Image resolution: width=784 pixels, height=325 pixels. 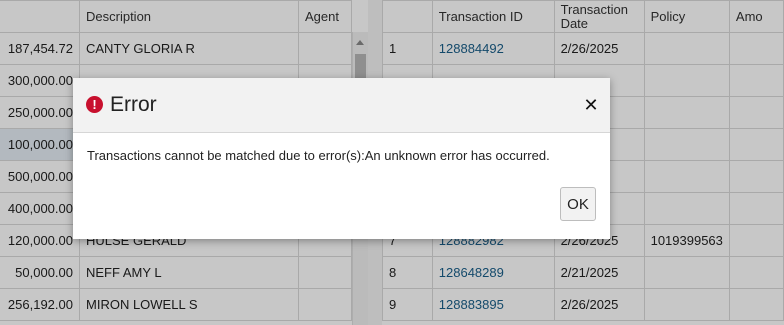 What do you see at coordinates (578, 204) in the screenshot?
I see `ok-button: OK` at bounding box center [578, 204].